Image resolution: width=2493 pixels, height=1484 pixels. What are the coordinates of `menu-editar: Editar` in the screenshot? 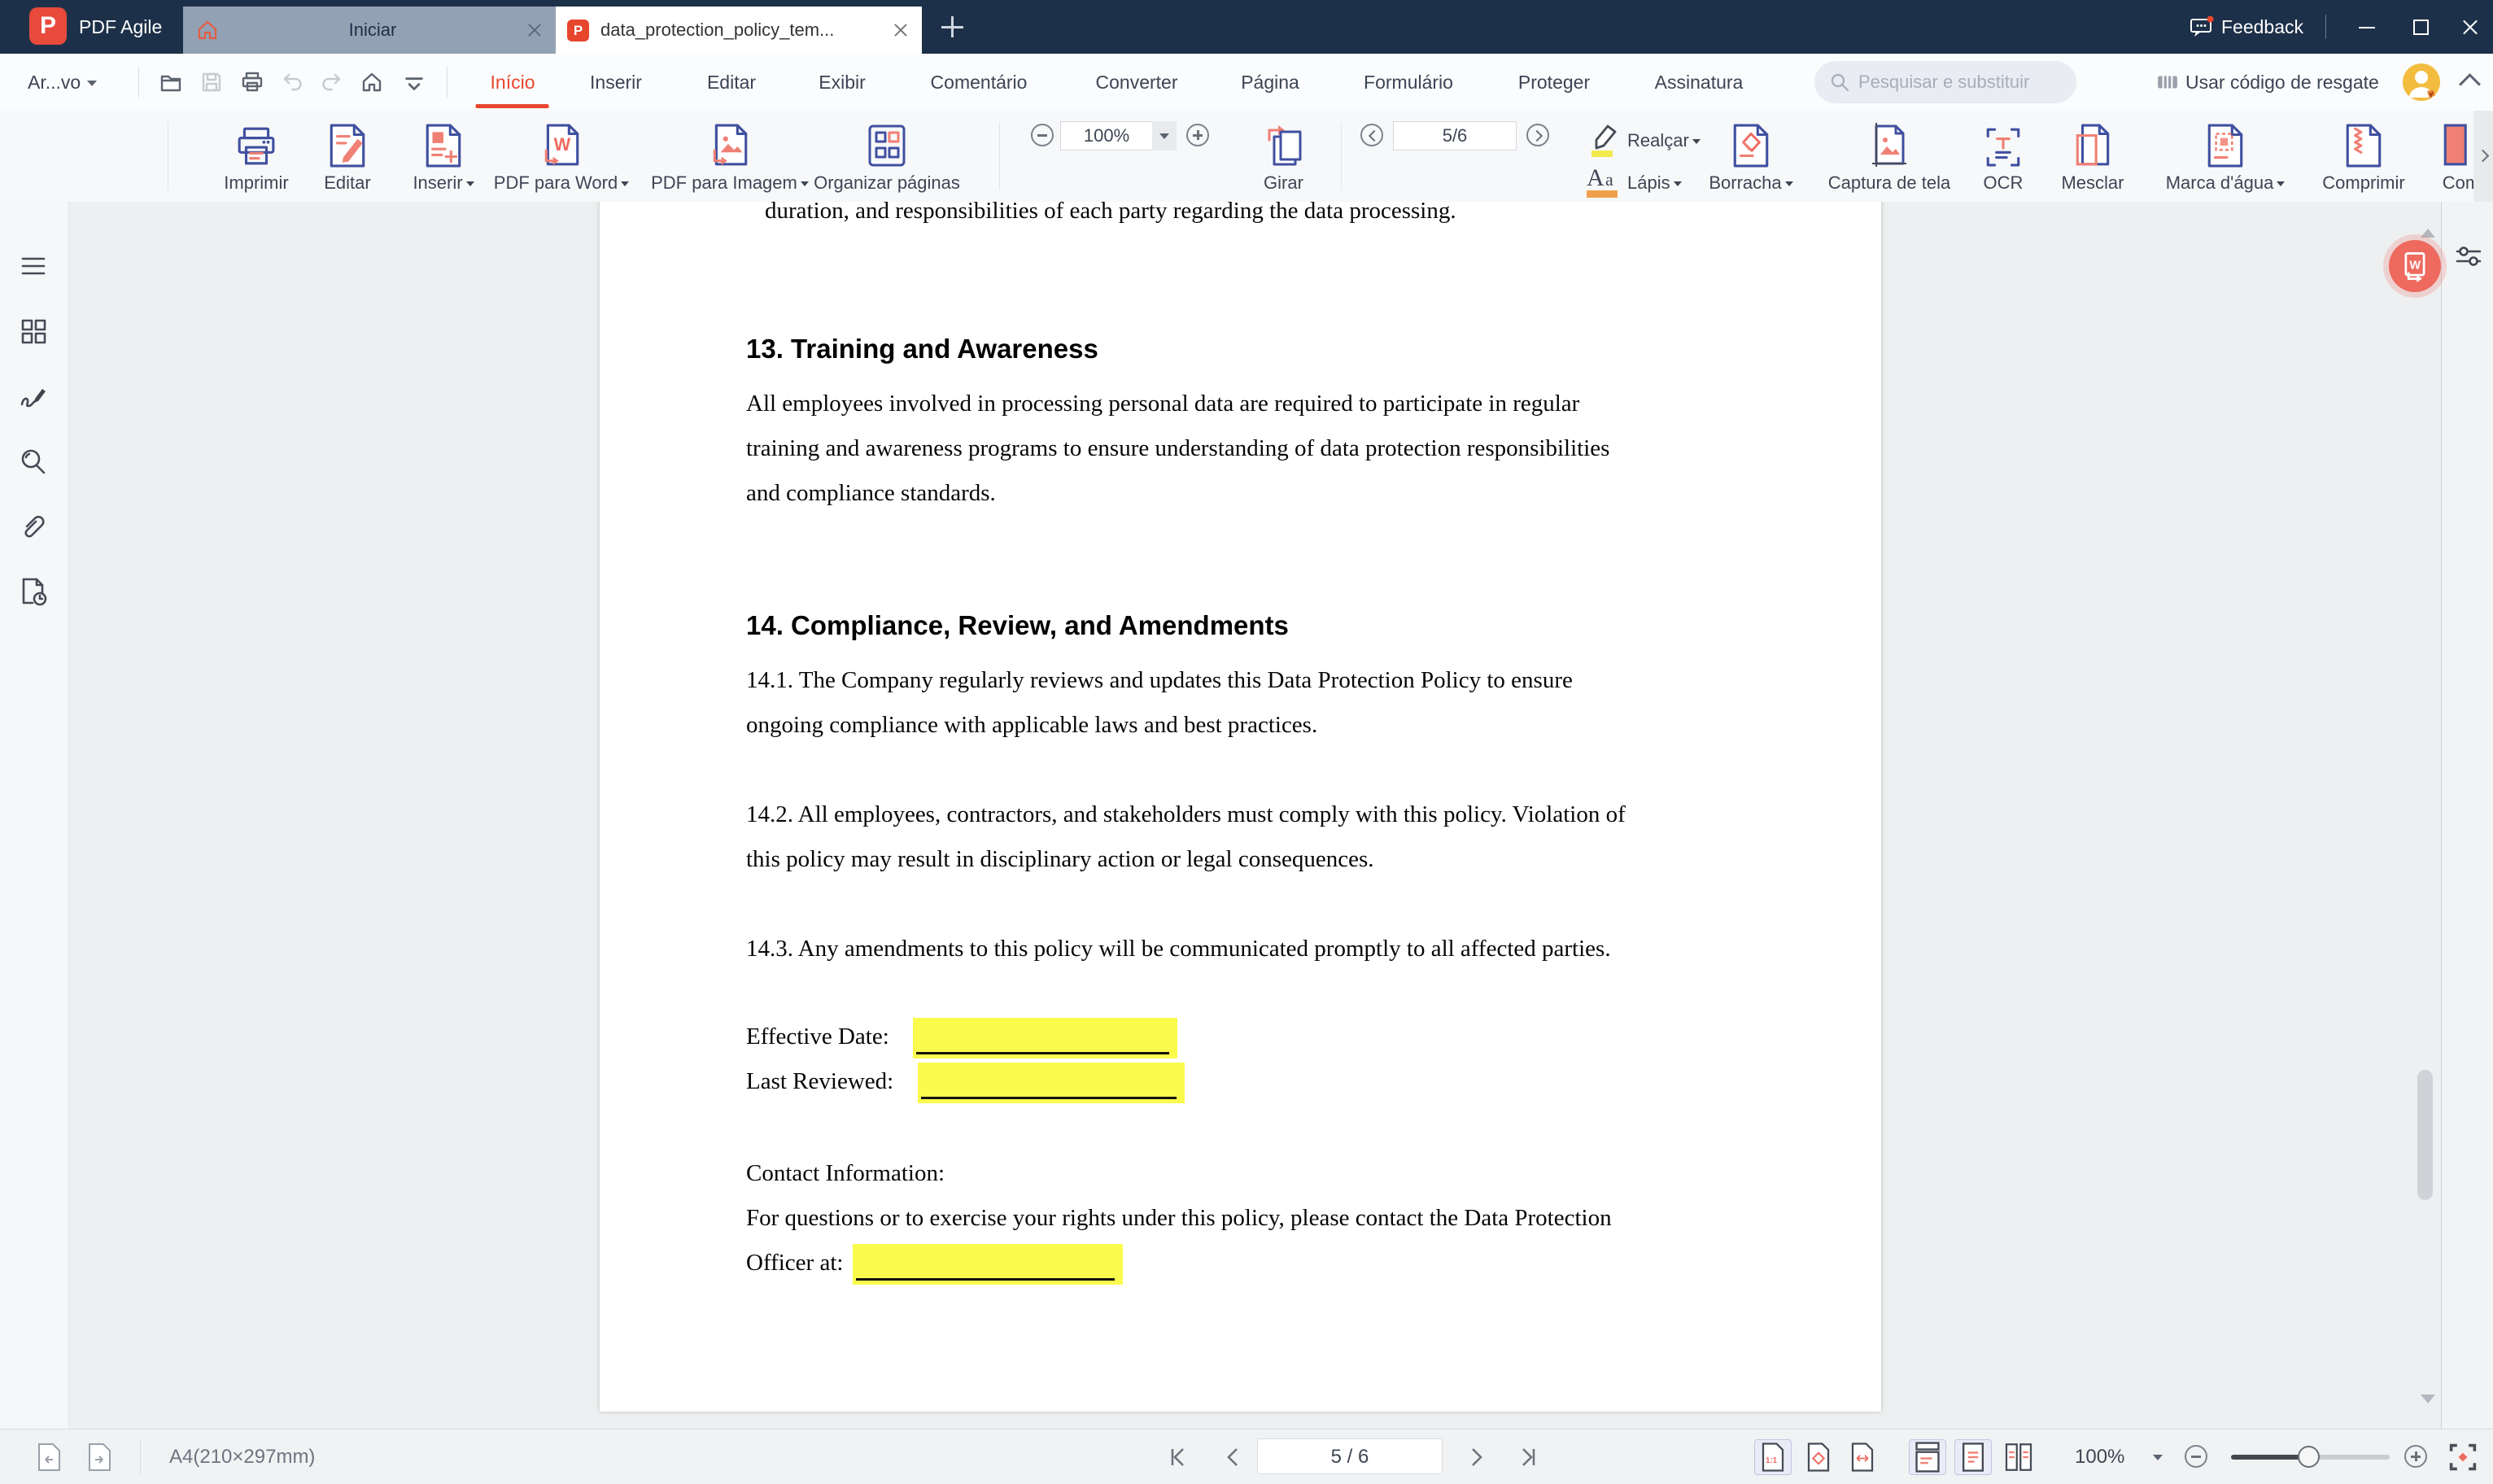 It's located at (731, 83).